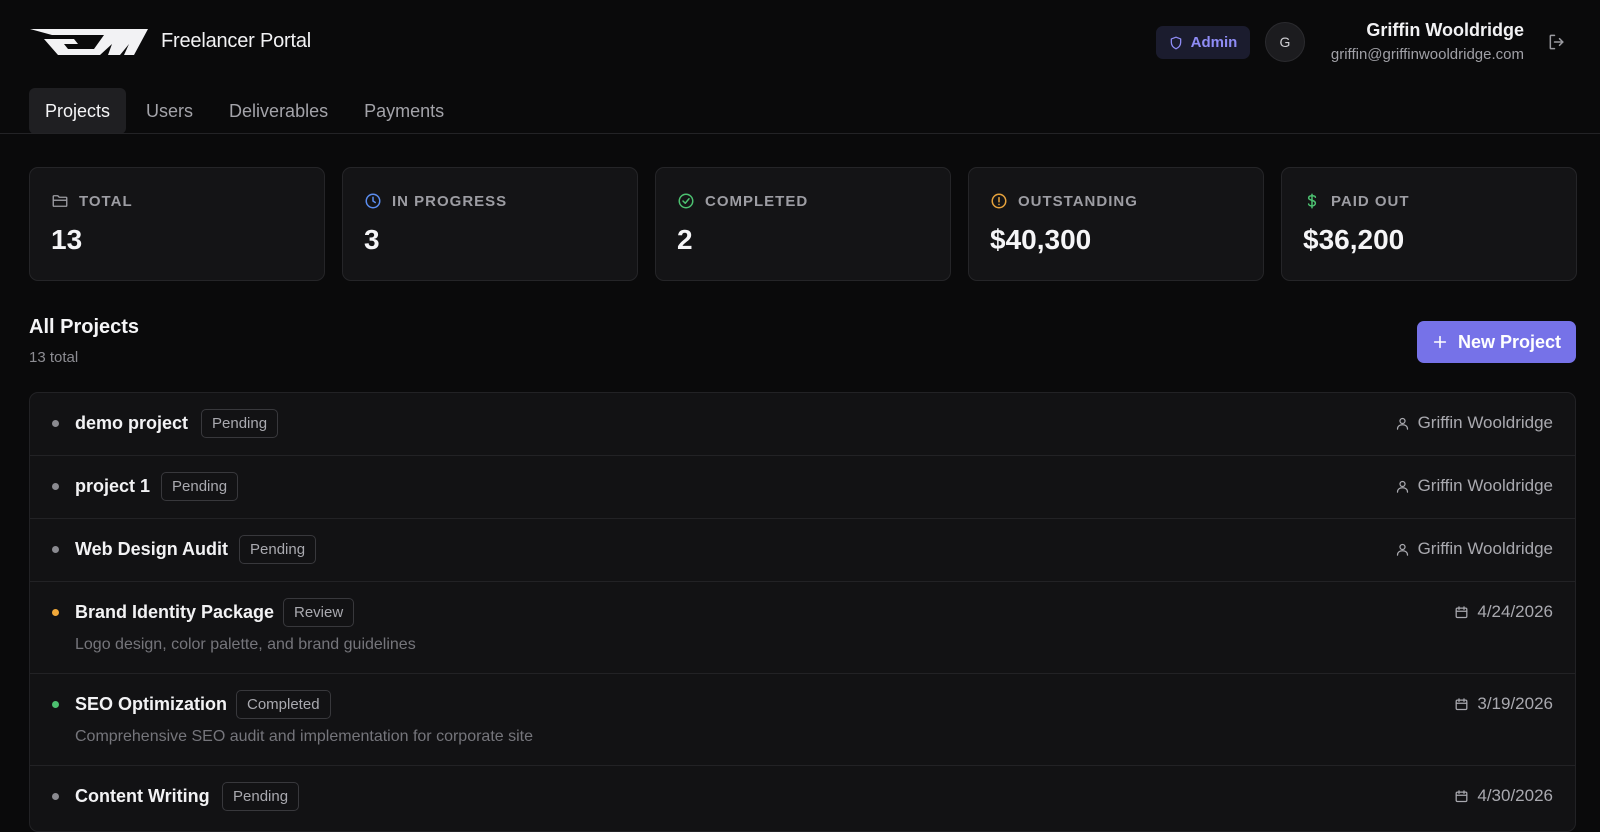 The width and height of the screenshot is (1600, 832). What do you see at coordinates (89, 42) in the screenshot?
I see `gw-logo` at bounding box center [89, 42].